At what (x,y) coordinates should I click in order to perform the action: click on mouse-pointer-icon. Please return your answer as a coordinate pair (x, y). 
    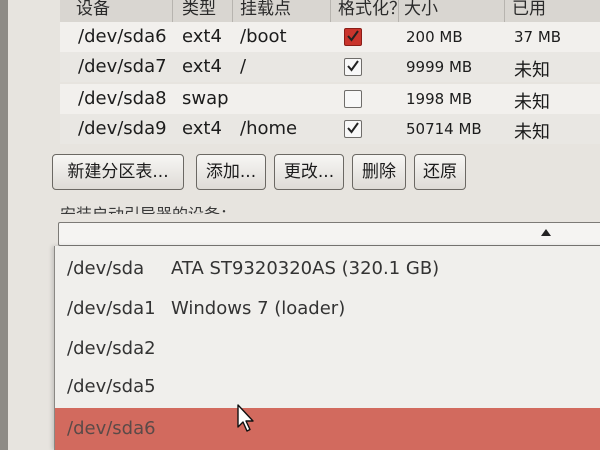
    Looking at the image, I should click on (245, 418).